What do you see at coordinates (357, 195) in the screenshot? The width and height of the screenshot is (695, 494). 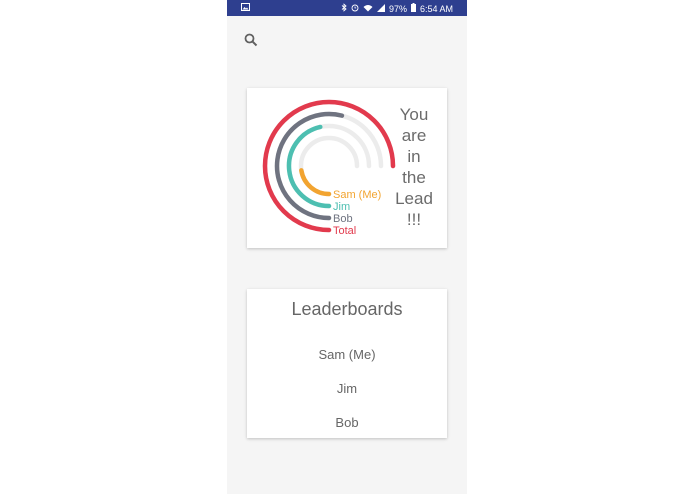 I see `series-label: Sam (Me)` at bounding box center [357, 195].